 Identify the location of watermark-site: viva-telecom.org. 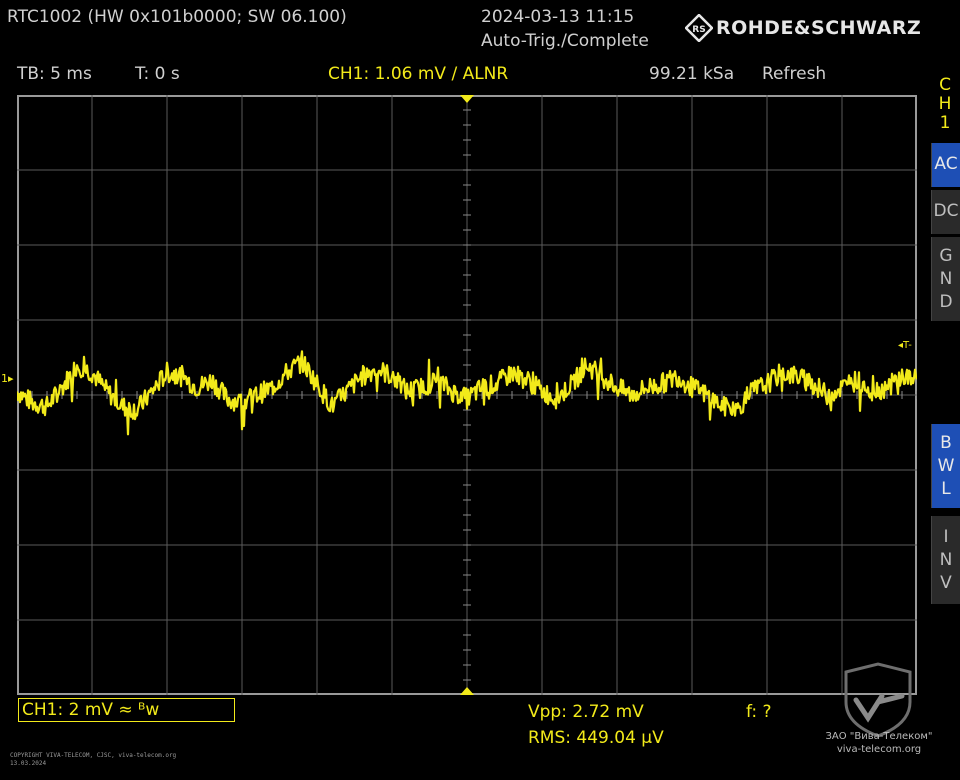
(879, 749).